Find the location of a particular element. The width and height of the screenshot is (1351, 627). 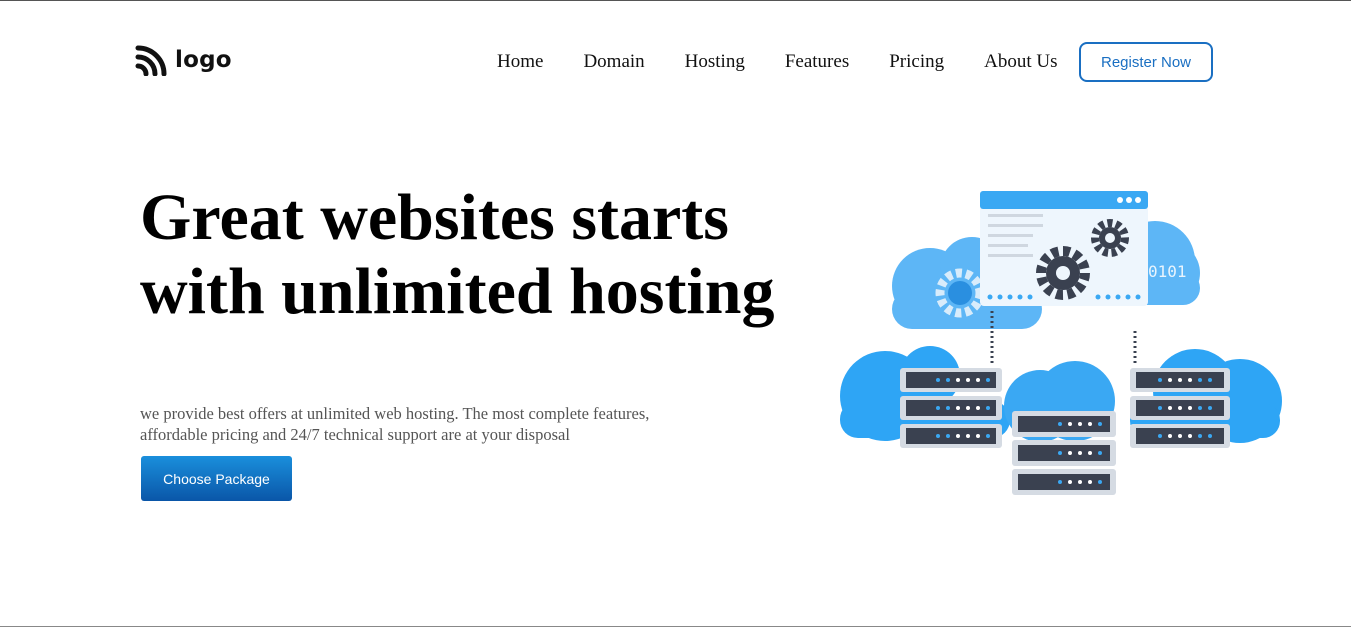

binary-label: 0101 is located at coordinates (1167, 271).